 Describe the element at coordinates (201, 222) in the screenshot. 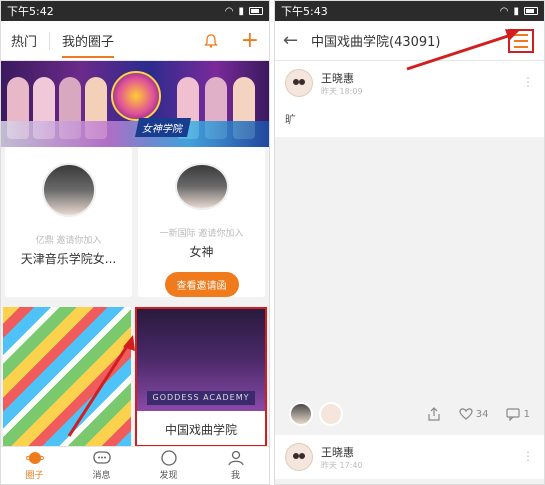

I see `circle-card: 一新国际 邀请你加入 女神 查看邀请函` at that location.